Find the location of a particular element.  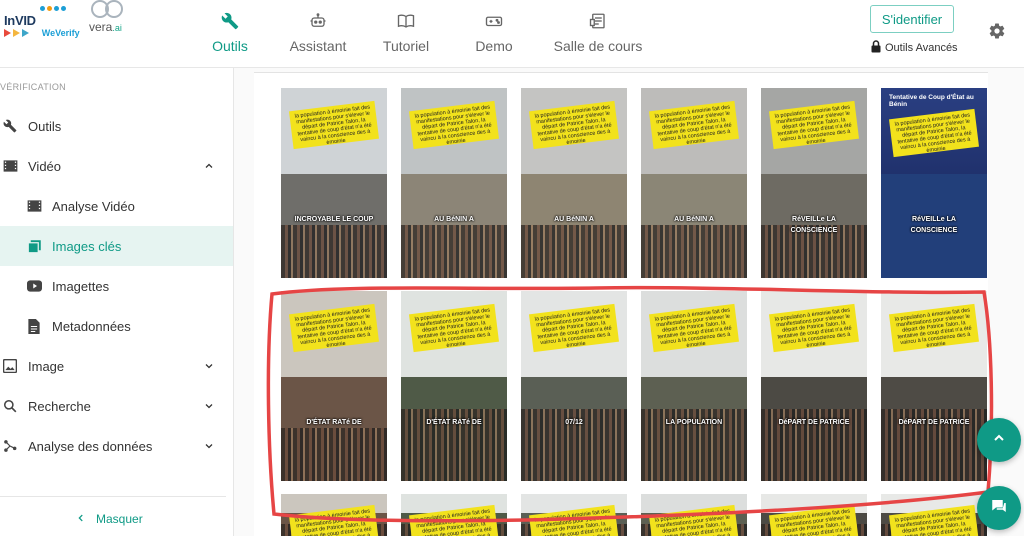

tab-outils: Outils is located at coordinates (230, 34).